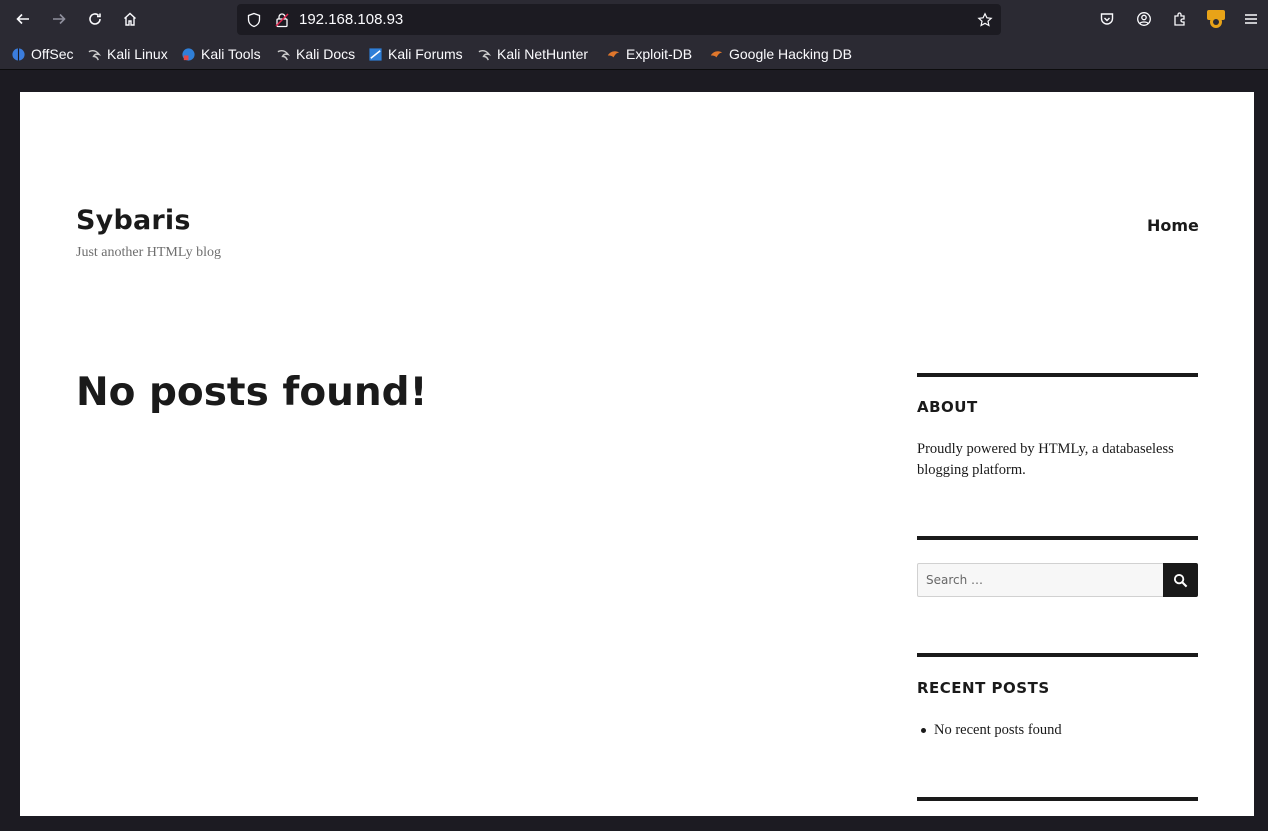 This screenshot has width=1268, height=831. I want to click on bookmark-kali-nethunter: Kali NetHunter, so click(532, 54).